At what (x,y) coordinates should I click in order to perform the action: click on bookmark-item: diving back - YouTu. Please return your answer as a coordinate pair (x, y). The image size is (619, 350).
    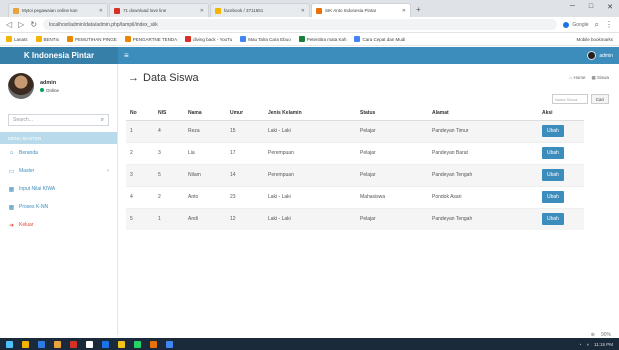
    Looking at the image, I should click on (208, 39).